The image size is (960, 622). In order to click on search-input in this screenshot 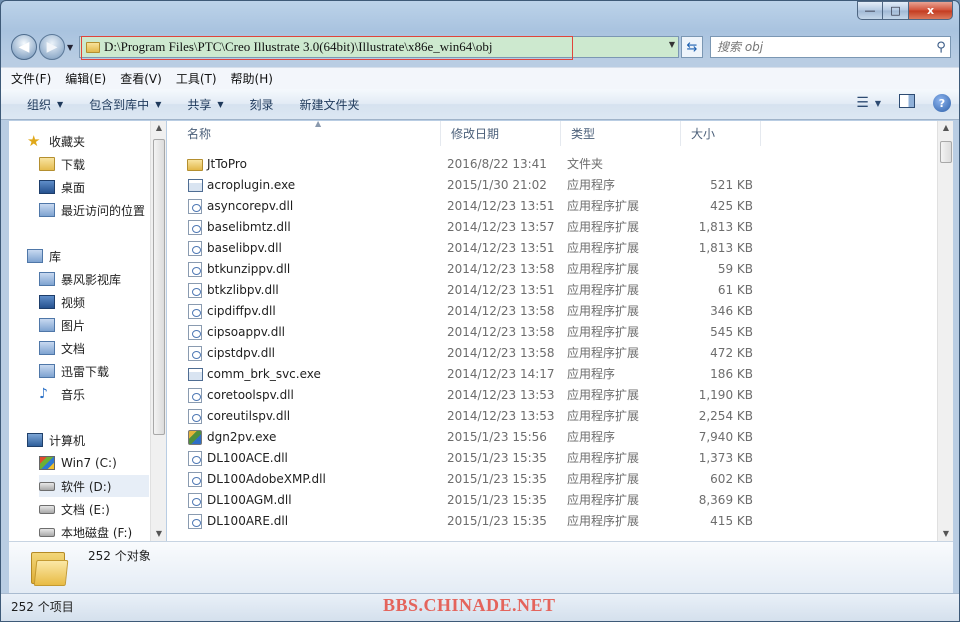, I will do `click(821, 47)`.